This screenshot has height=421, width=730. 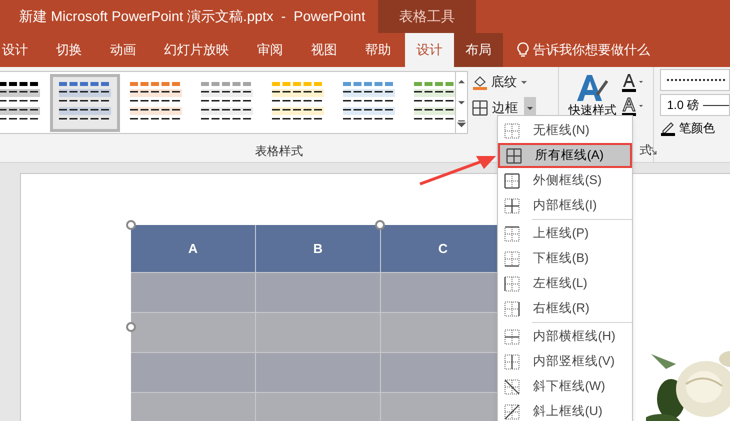 I want to click on ribbon-tab: 审阅, so click(x=270, y=50).